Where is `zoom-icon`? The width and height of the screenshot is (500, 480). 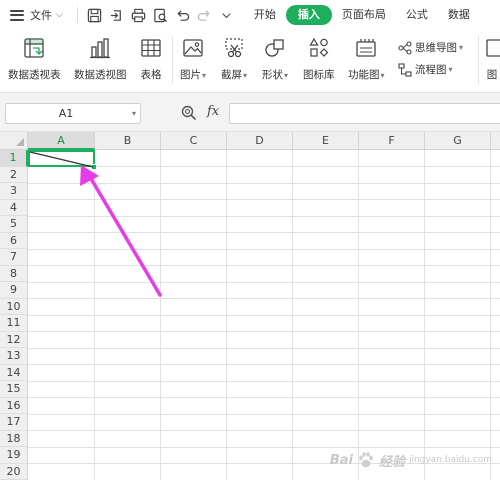
zoom-icon is located at coordinates (189, 113).